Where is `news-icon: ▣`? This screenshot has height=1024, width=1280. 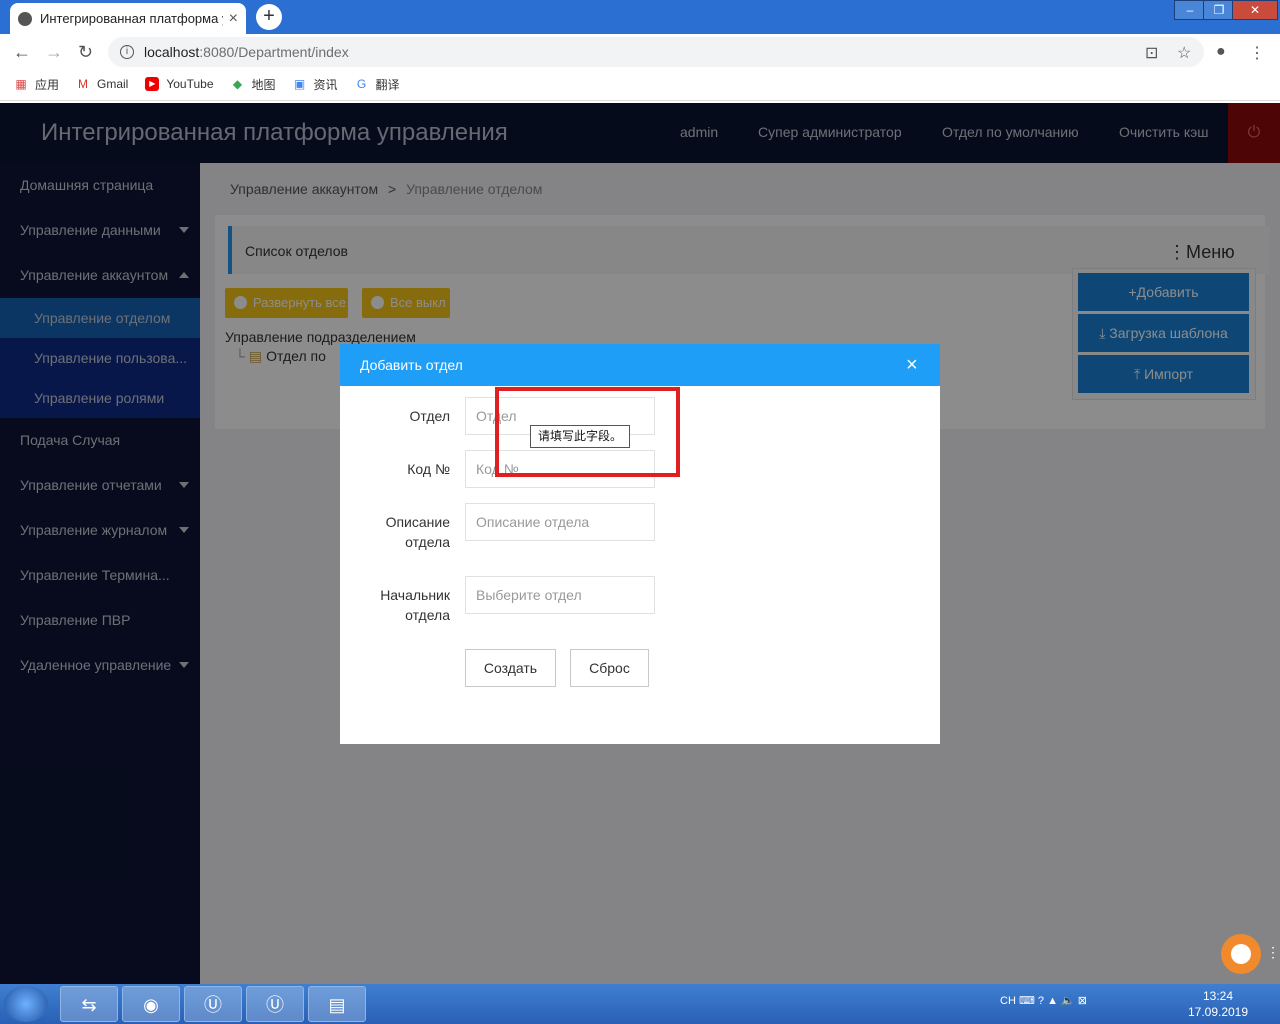
news-icon: ▣ is located at coordinates (299, 84).